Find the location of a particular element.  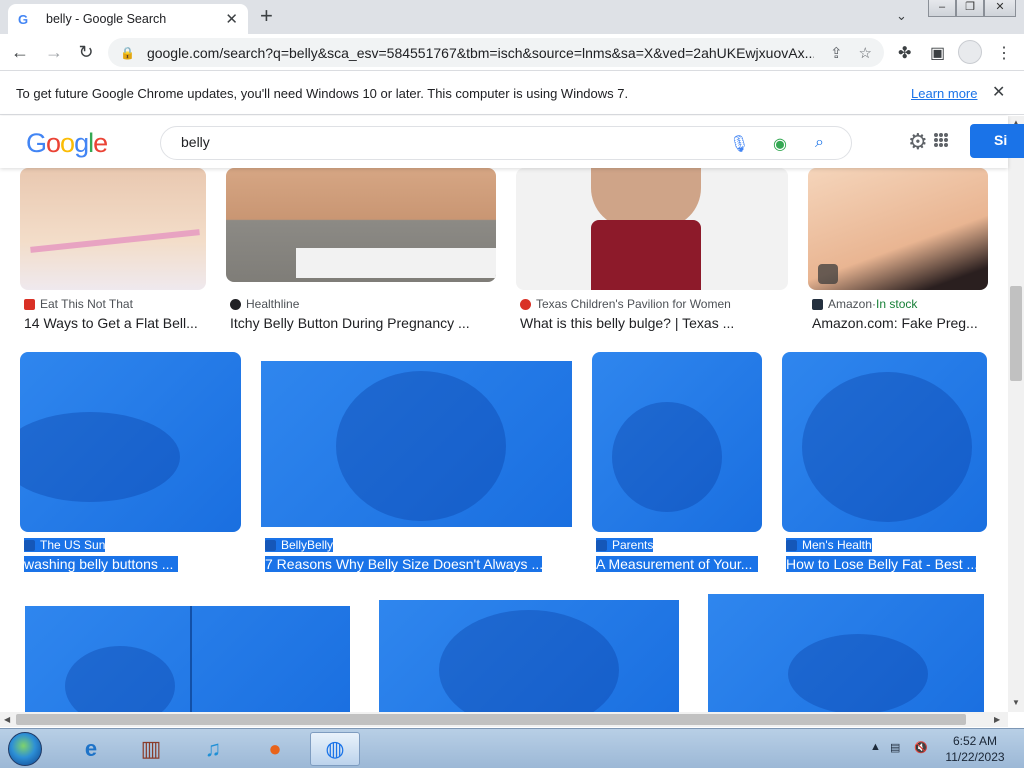

result-source: Men's Health is located at coordinates (829, 545).